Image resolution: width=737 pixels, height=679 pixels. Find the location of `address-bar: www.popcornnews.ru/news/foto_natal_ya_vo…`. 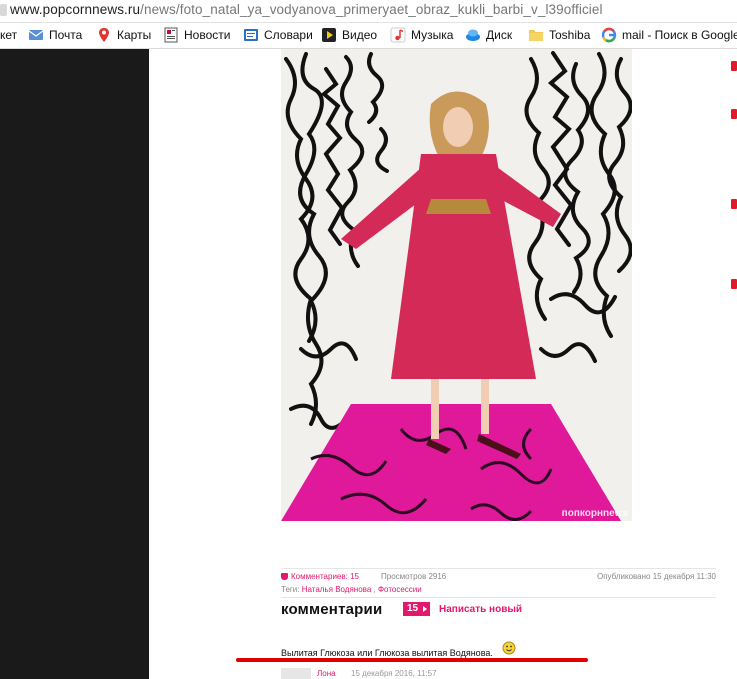

address-bar: www.popcornnews.ru/news/foto_natal_ya_vo… is located at coordinates (368, 11).